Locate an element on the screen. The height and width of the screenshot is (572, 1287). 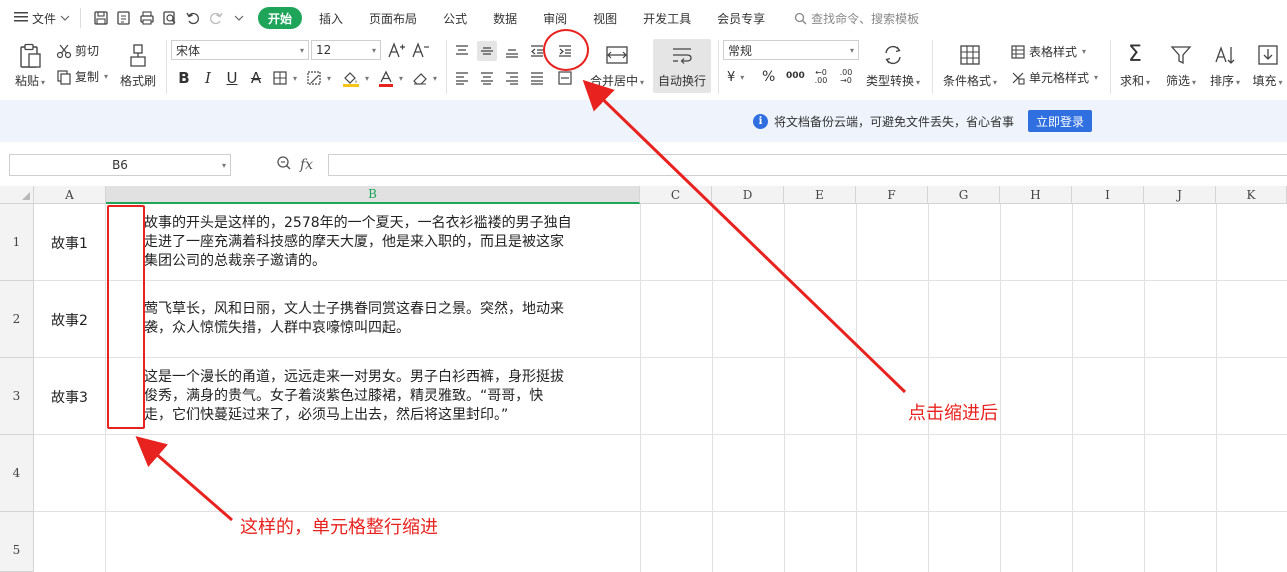
zoom-icon is located at coordinates (284, 164).